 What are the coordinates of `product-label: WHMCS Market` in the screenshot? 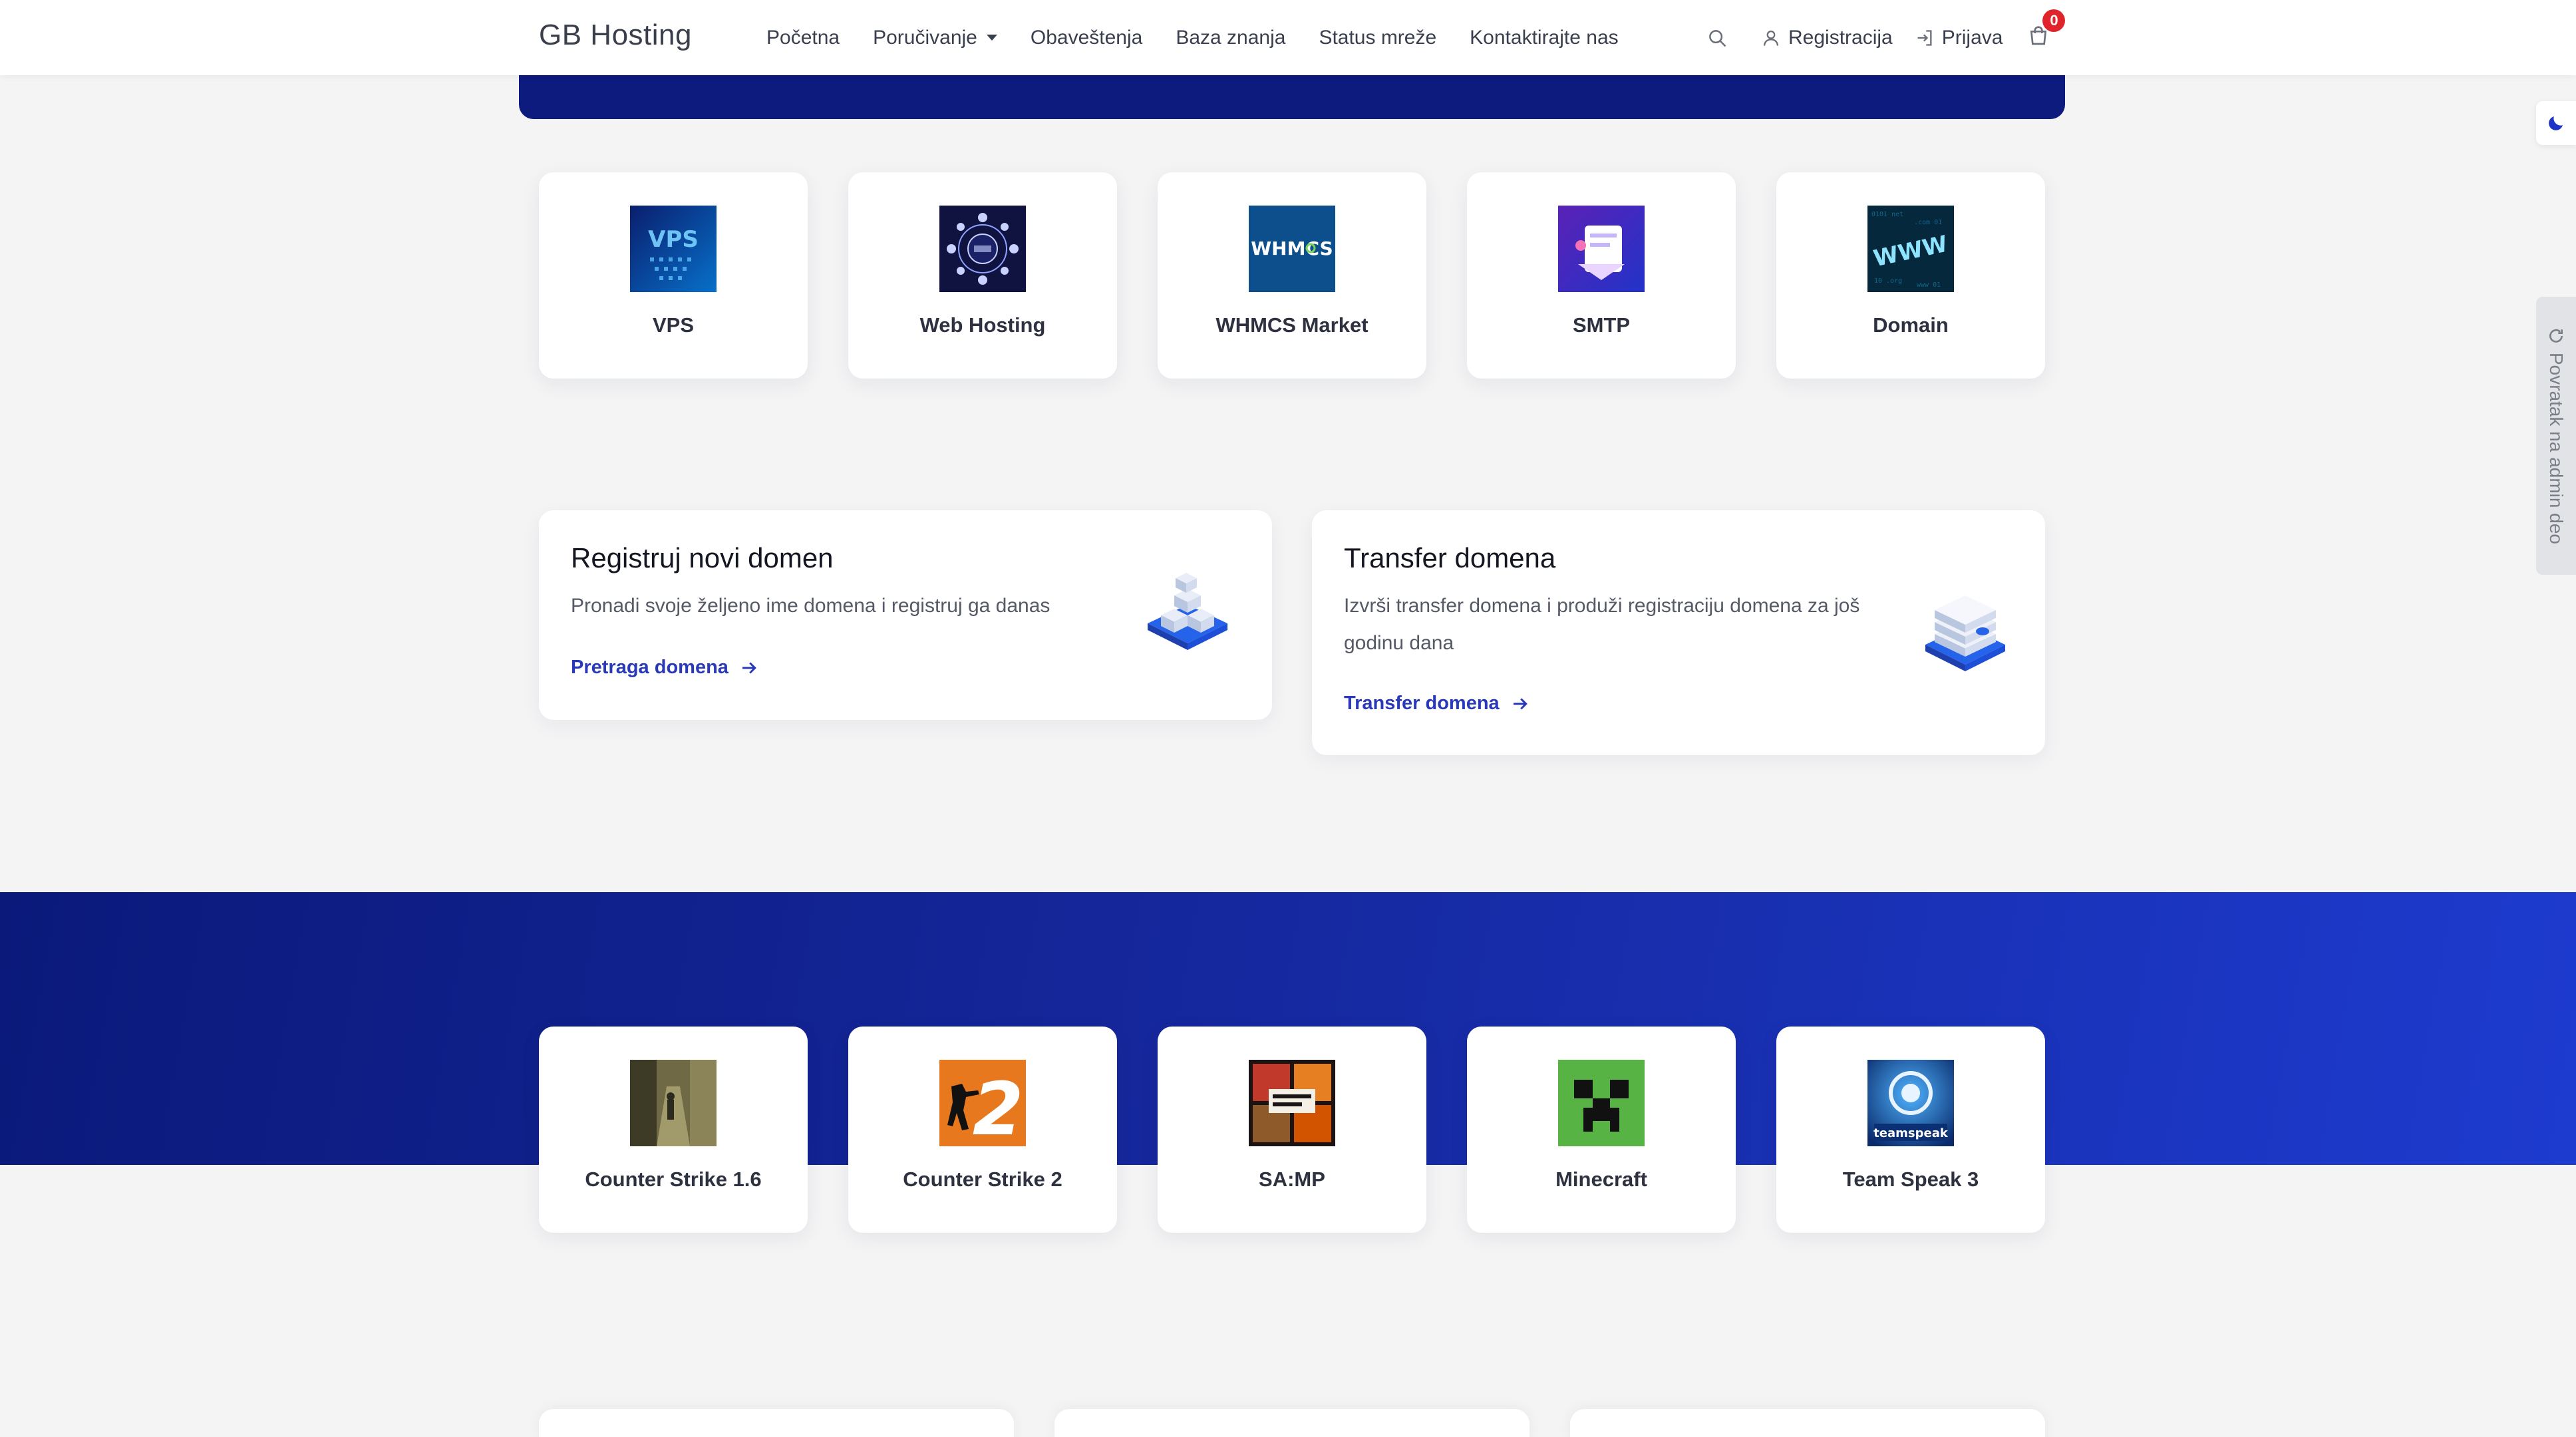 It's located at (1291, 325).